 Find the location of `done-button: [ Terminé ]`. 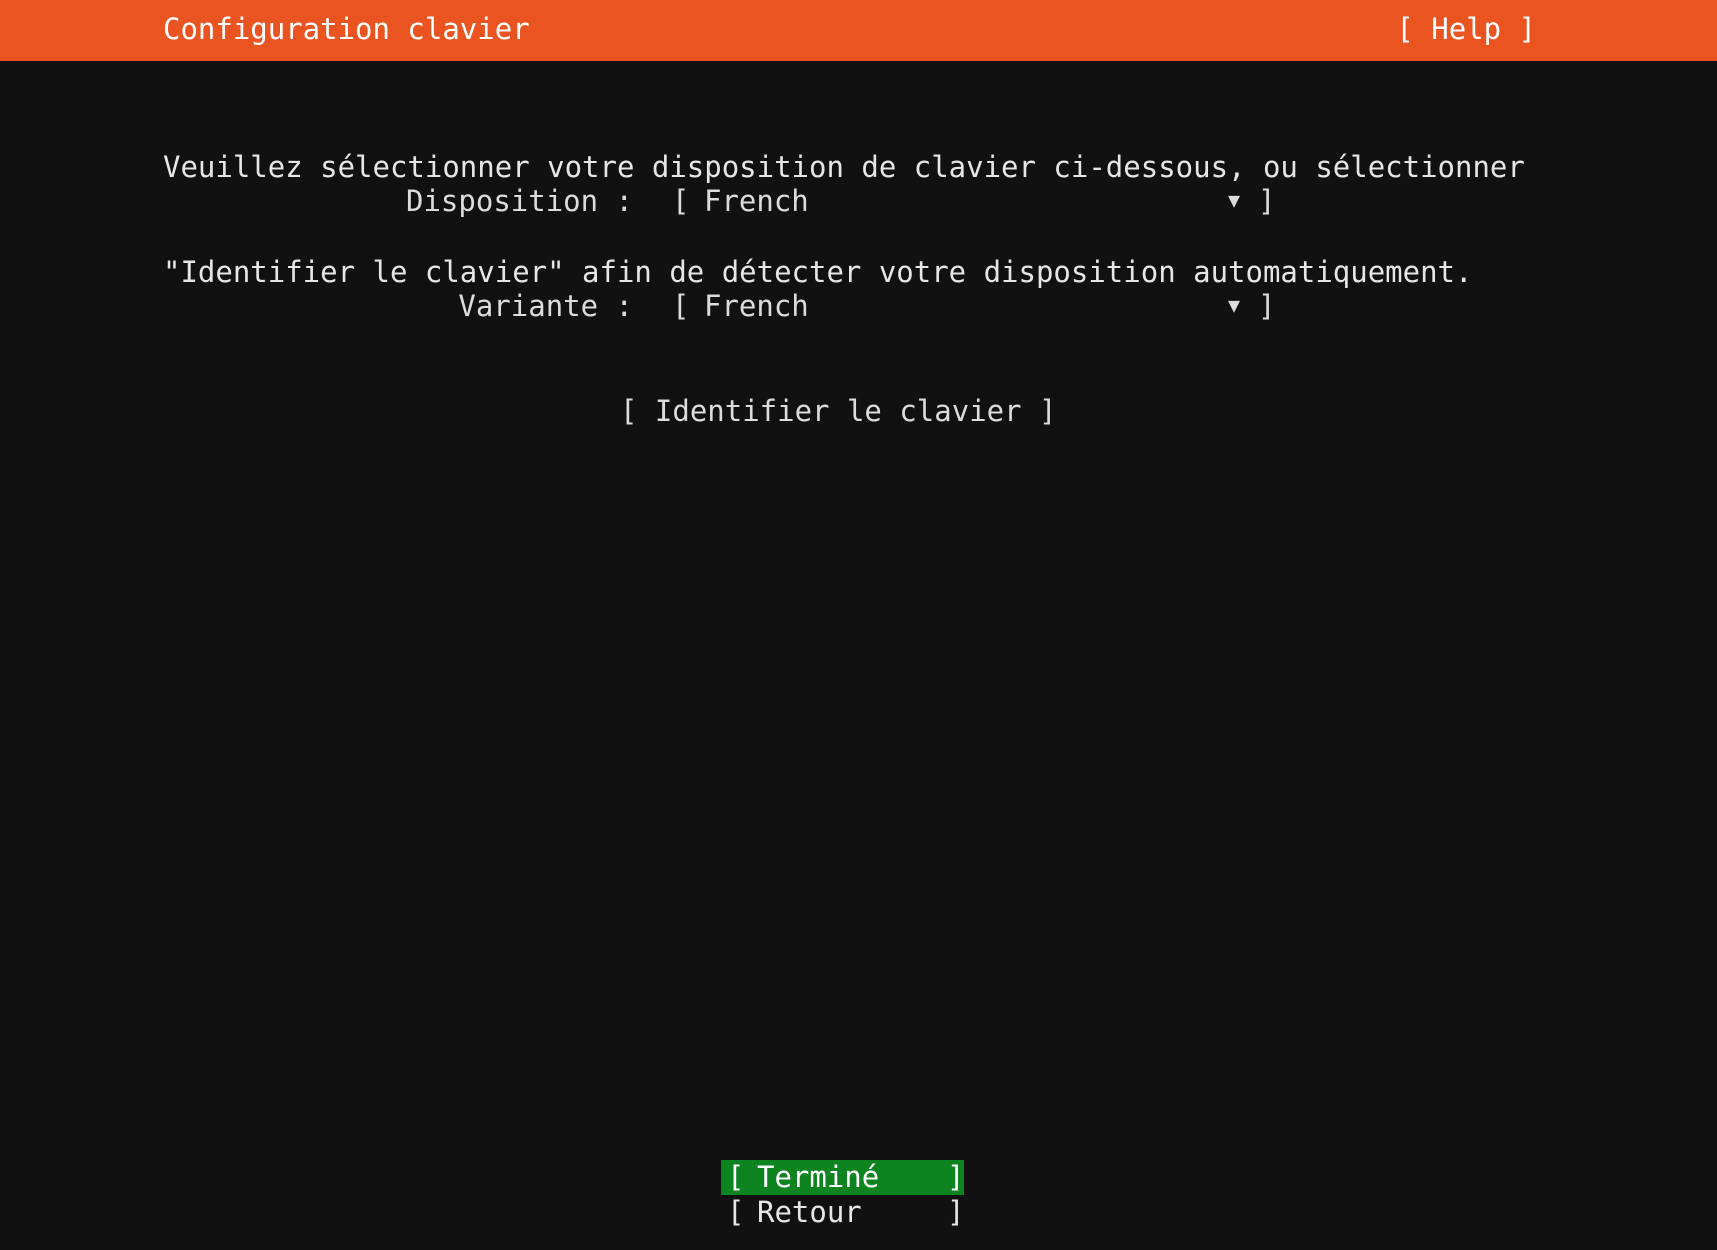

done-button: [ Terminé ] is located at coordinates (842, 1177).